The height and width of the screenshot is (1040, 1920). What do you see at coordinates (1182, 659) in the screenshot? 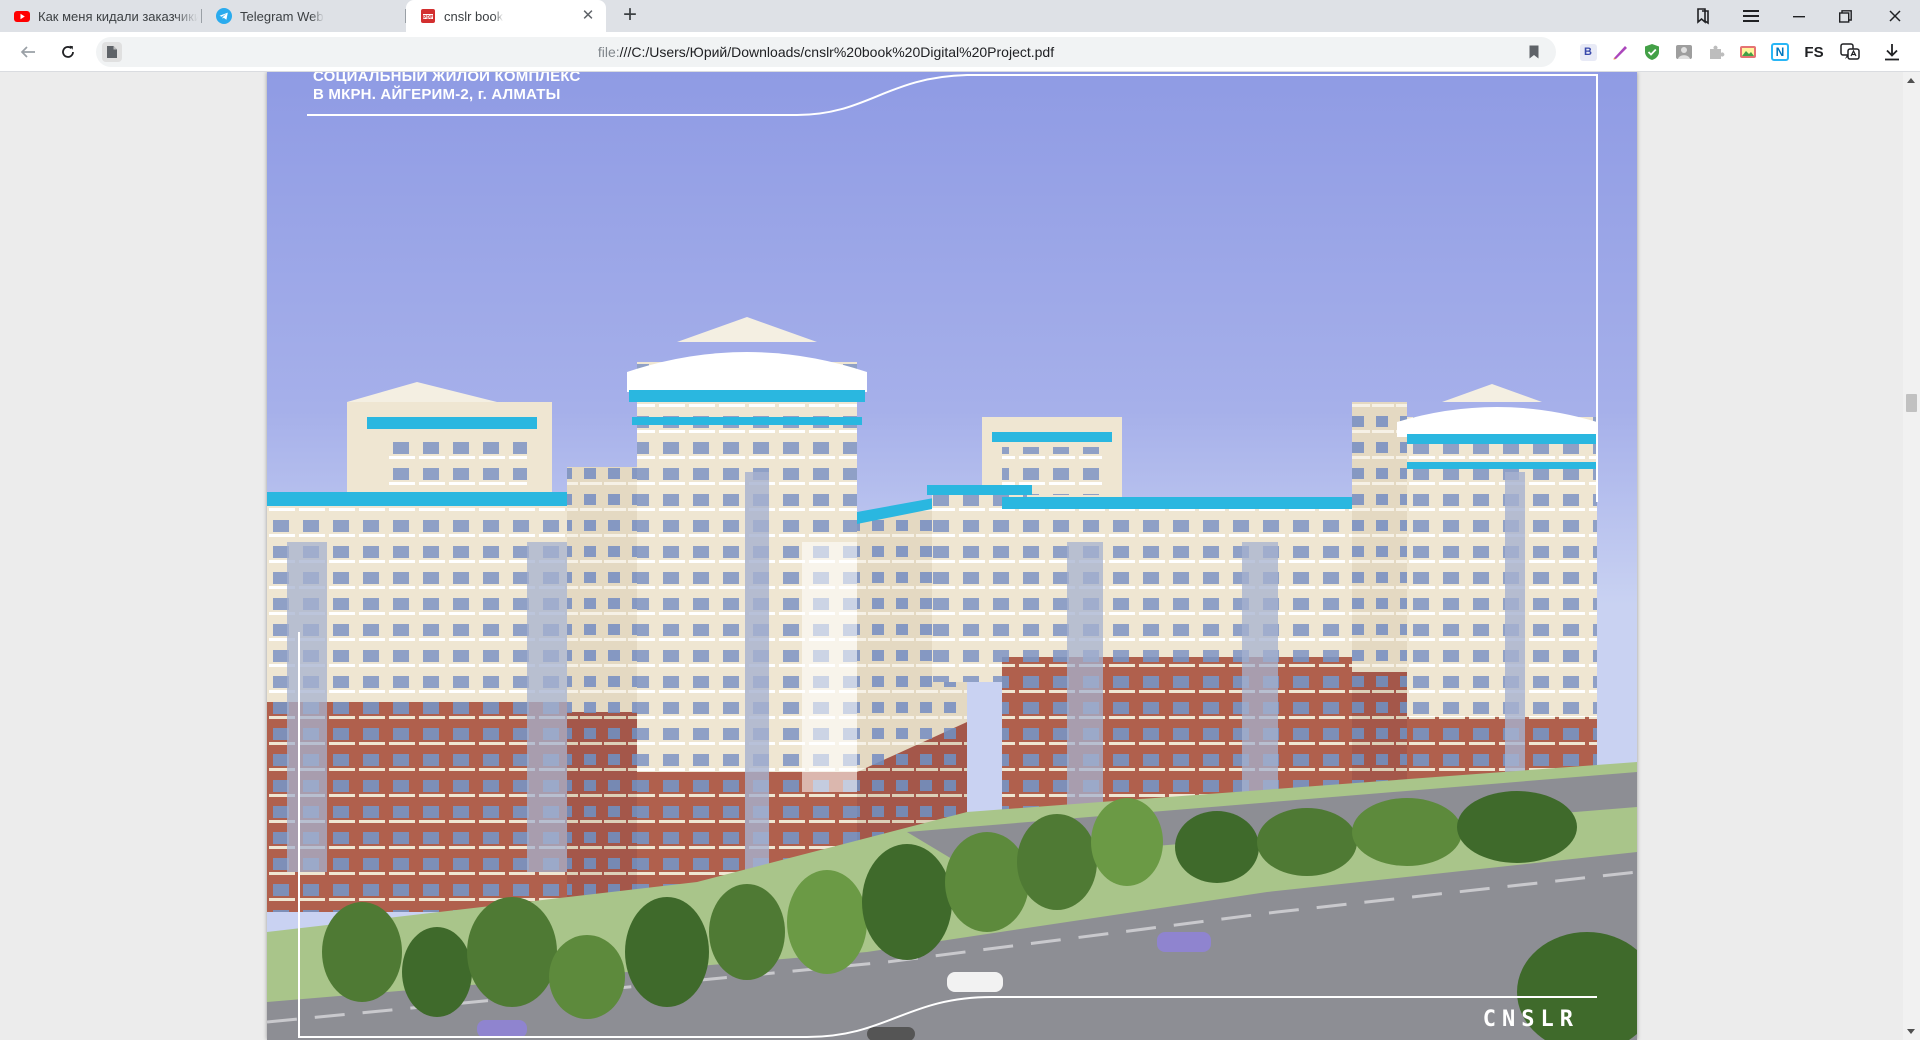
I see `right-building` at bounding box center [1182, 659].